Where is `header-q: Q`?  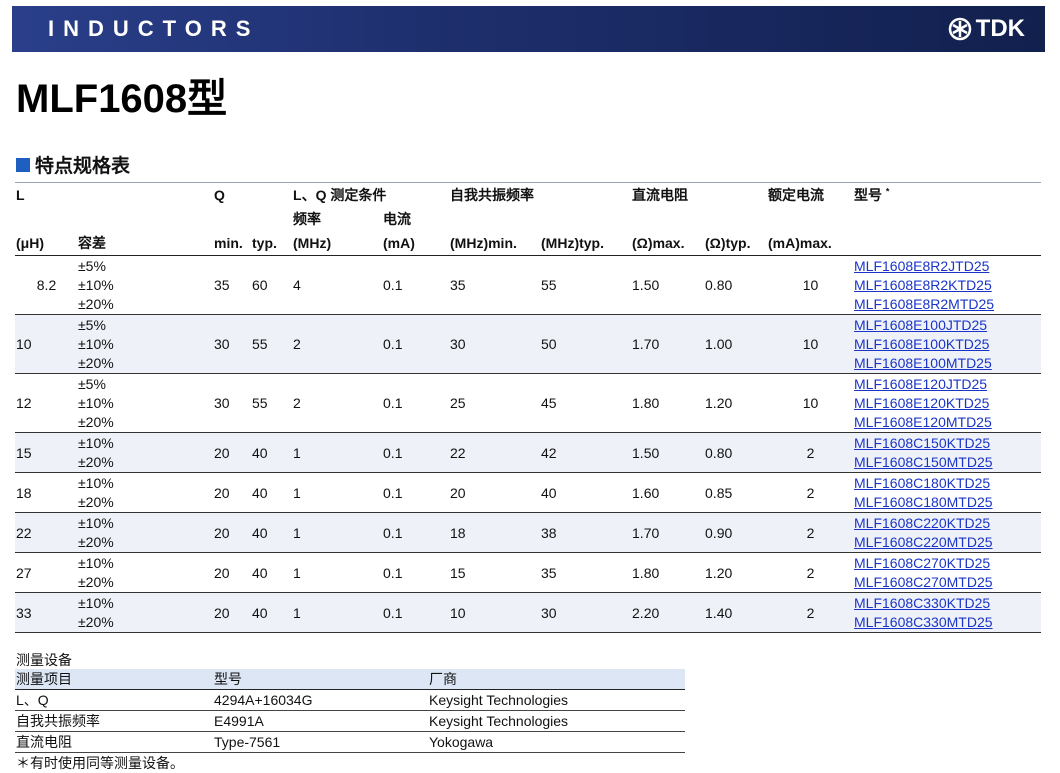
header-q: Q is located at coordinates (219, 195).